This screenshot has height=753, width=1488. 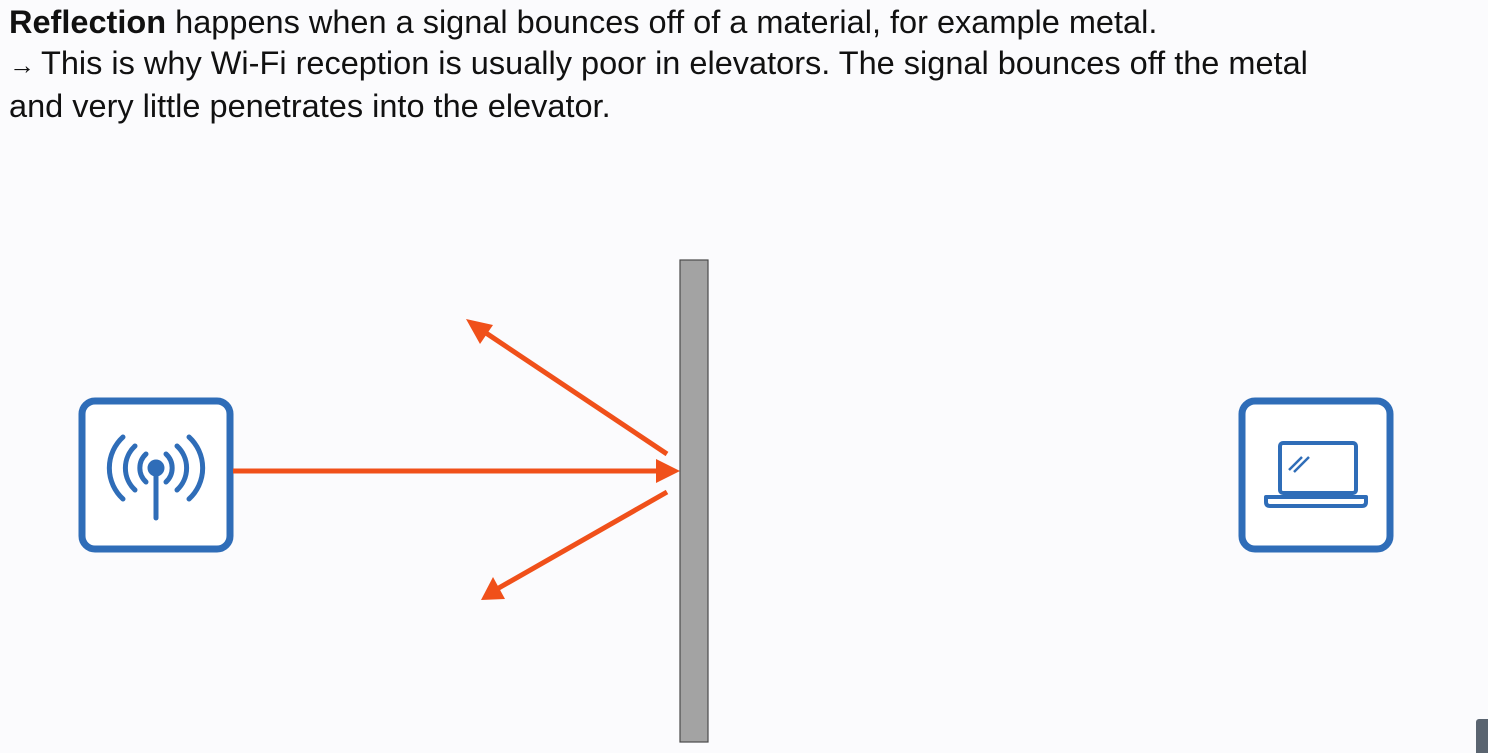 What do you see at coordinates (575, 544) in the screenshot?
I see `reflected-signal-arrow-lower` at bounding box center [575, 544].